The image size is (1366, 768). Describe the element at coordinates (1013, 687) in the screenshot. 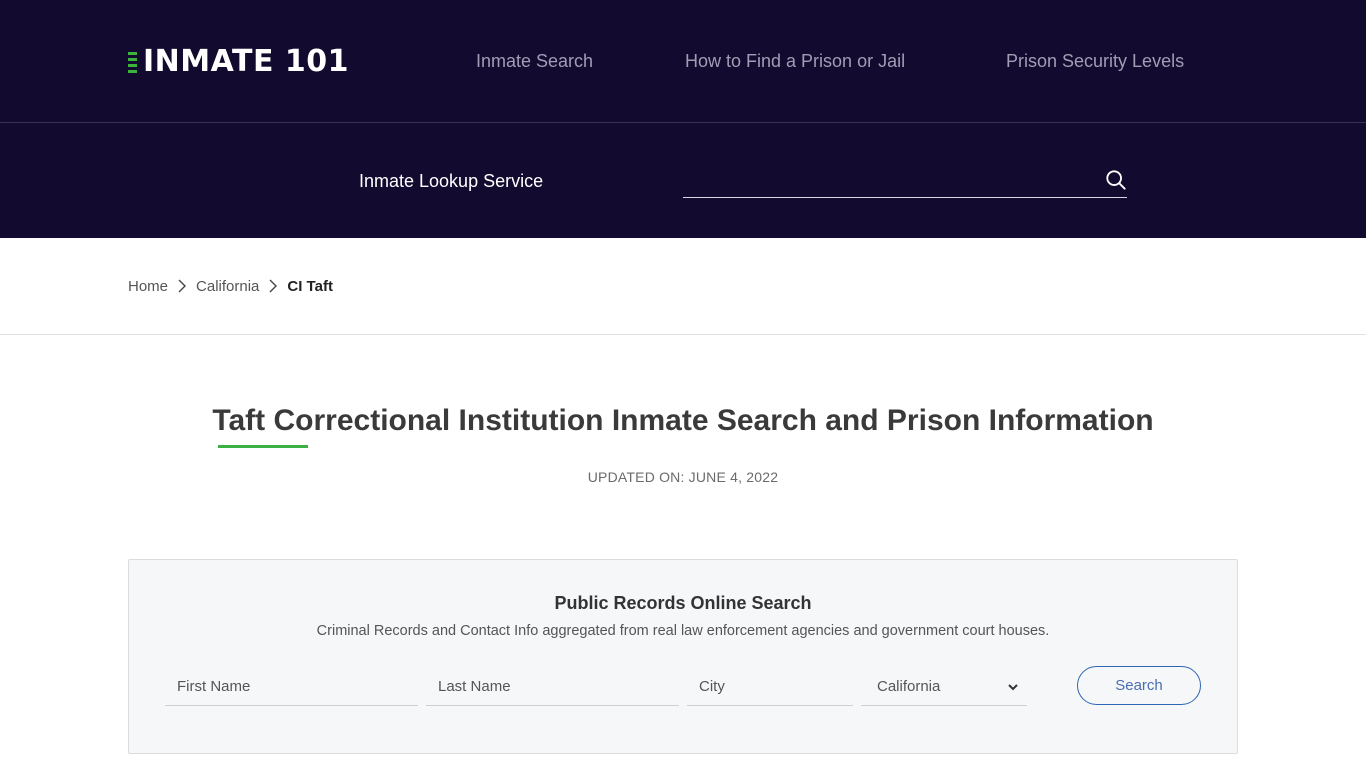

I see `chevron-down-icon` at that location.